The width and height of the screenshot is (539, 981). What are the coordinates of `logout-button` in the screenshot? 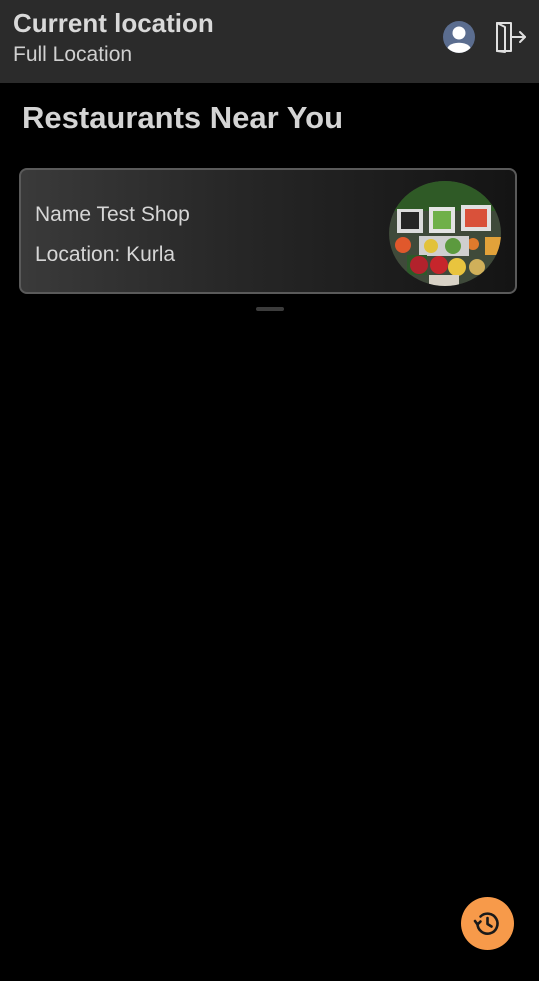 It's located at (511, 37).